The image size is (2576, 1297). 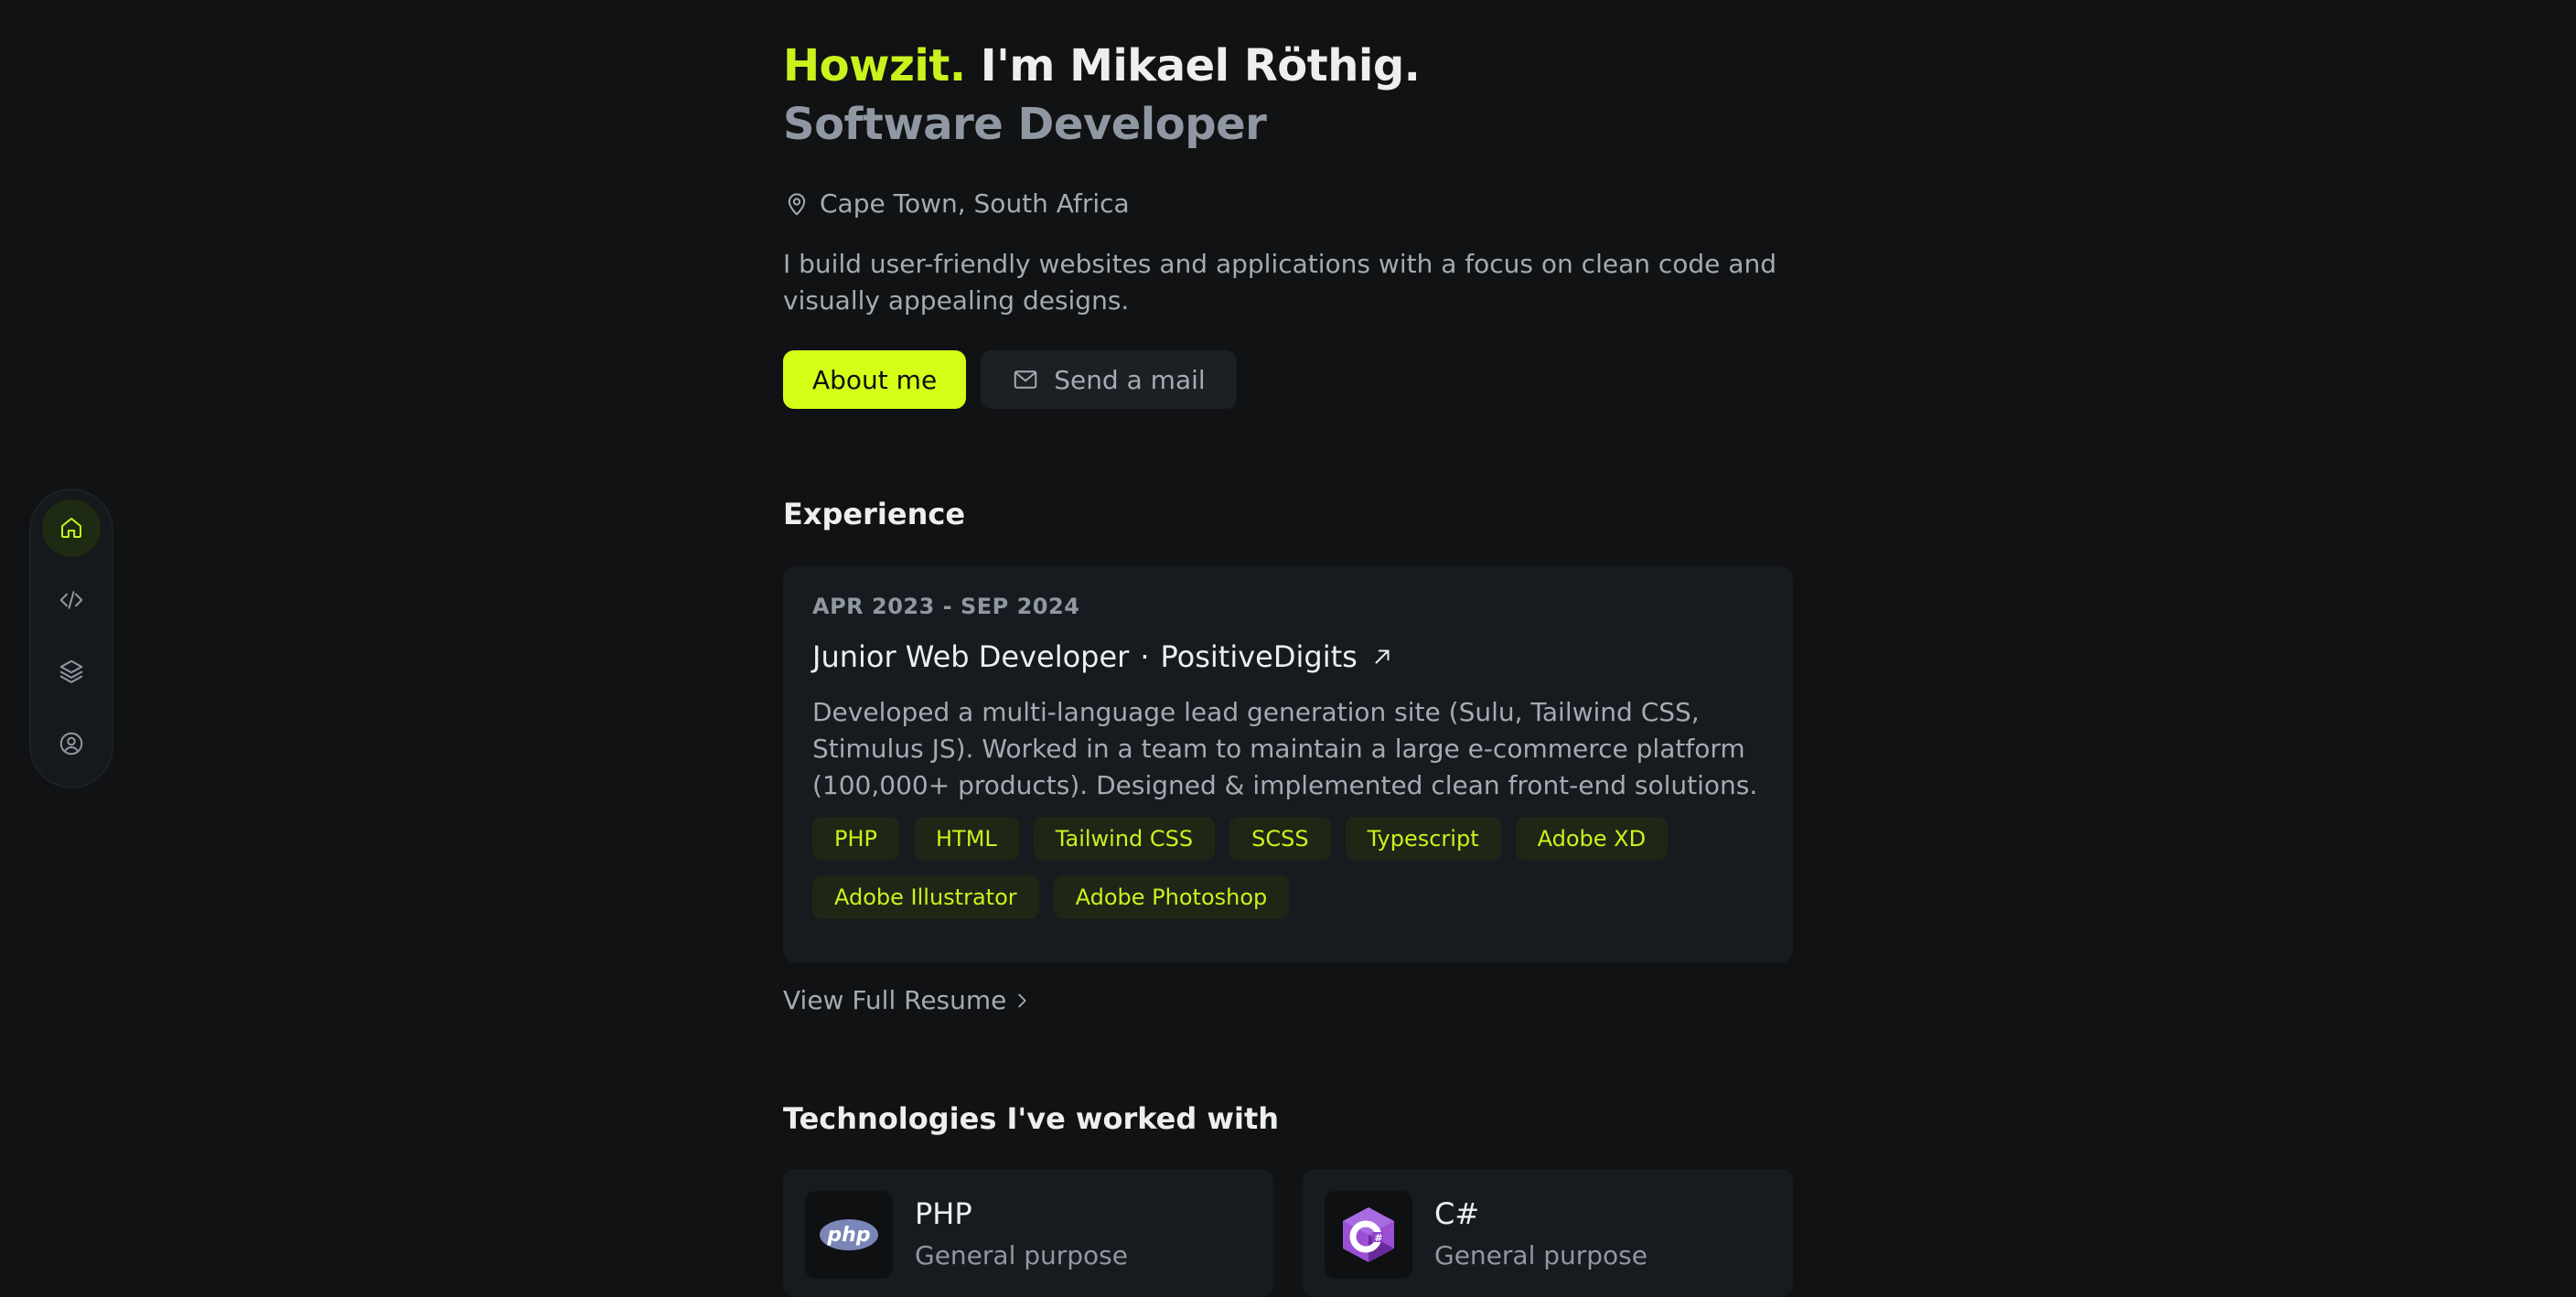 I want to click on send-mail-button: Send a mail, so click(x=1109, y=379).